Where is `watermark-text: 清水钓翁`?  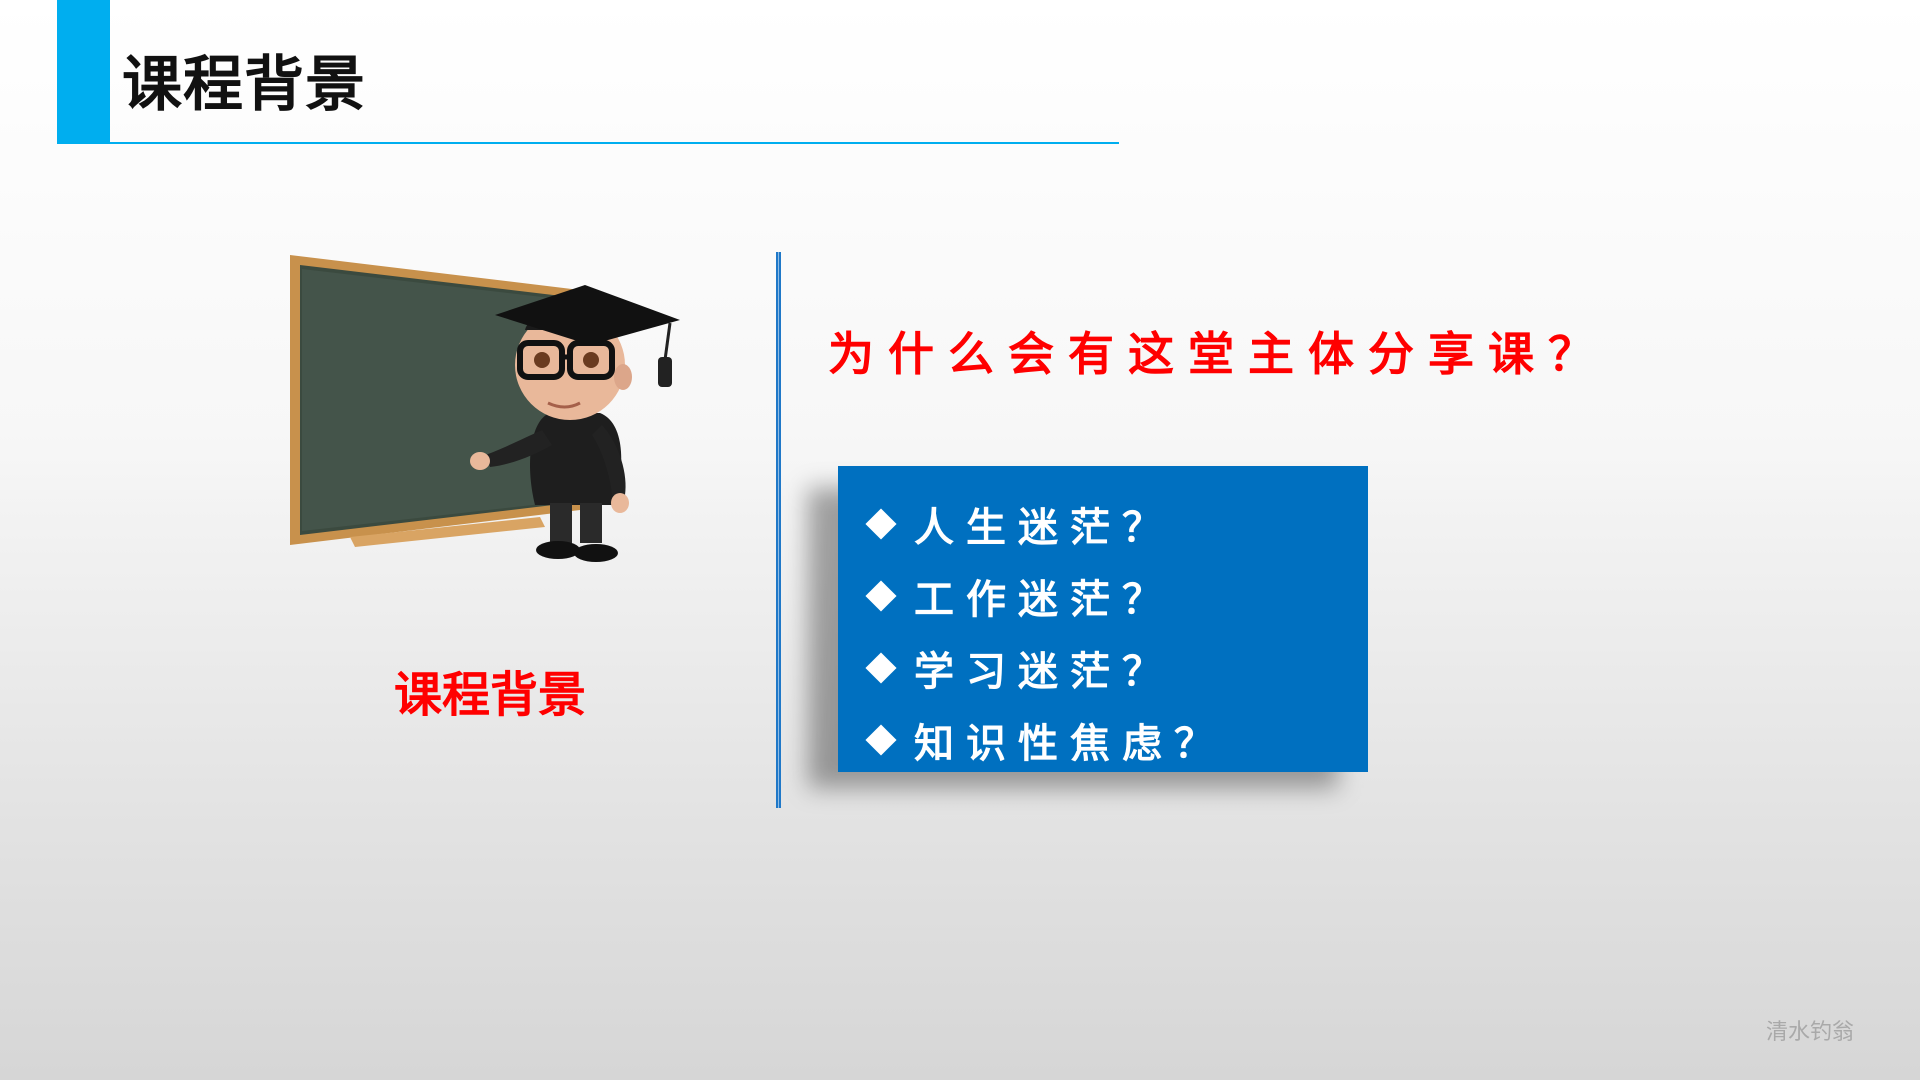 watermark-text: 清水钓翁 is located at coordinates (1809, 1032).